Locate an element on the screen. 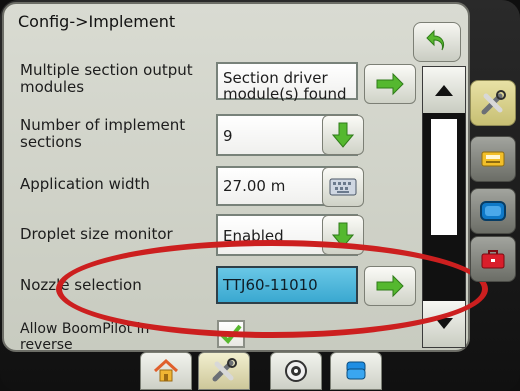 Image resolution: width=520 pixels, height=391 pixels. triangle-down-icon is located at coordinates (444, 323).